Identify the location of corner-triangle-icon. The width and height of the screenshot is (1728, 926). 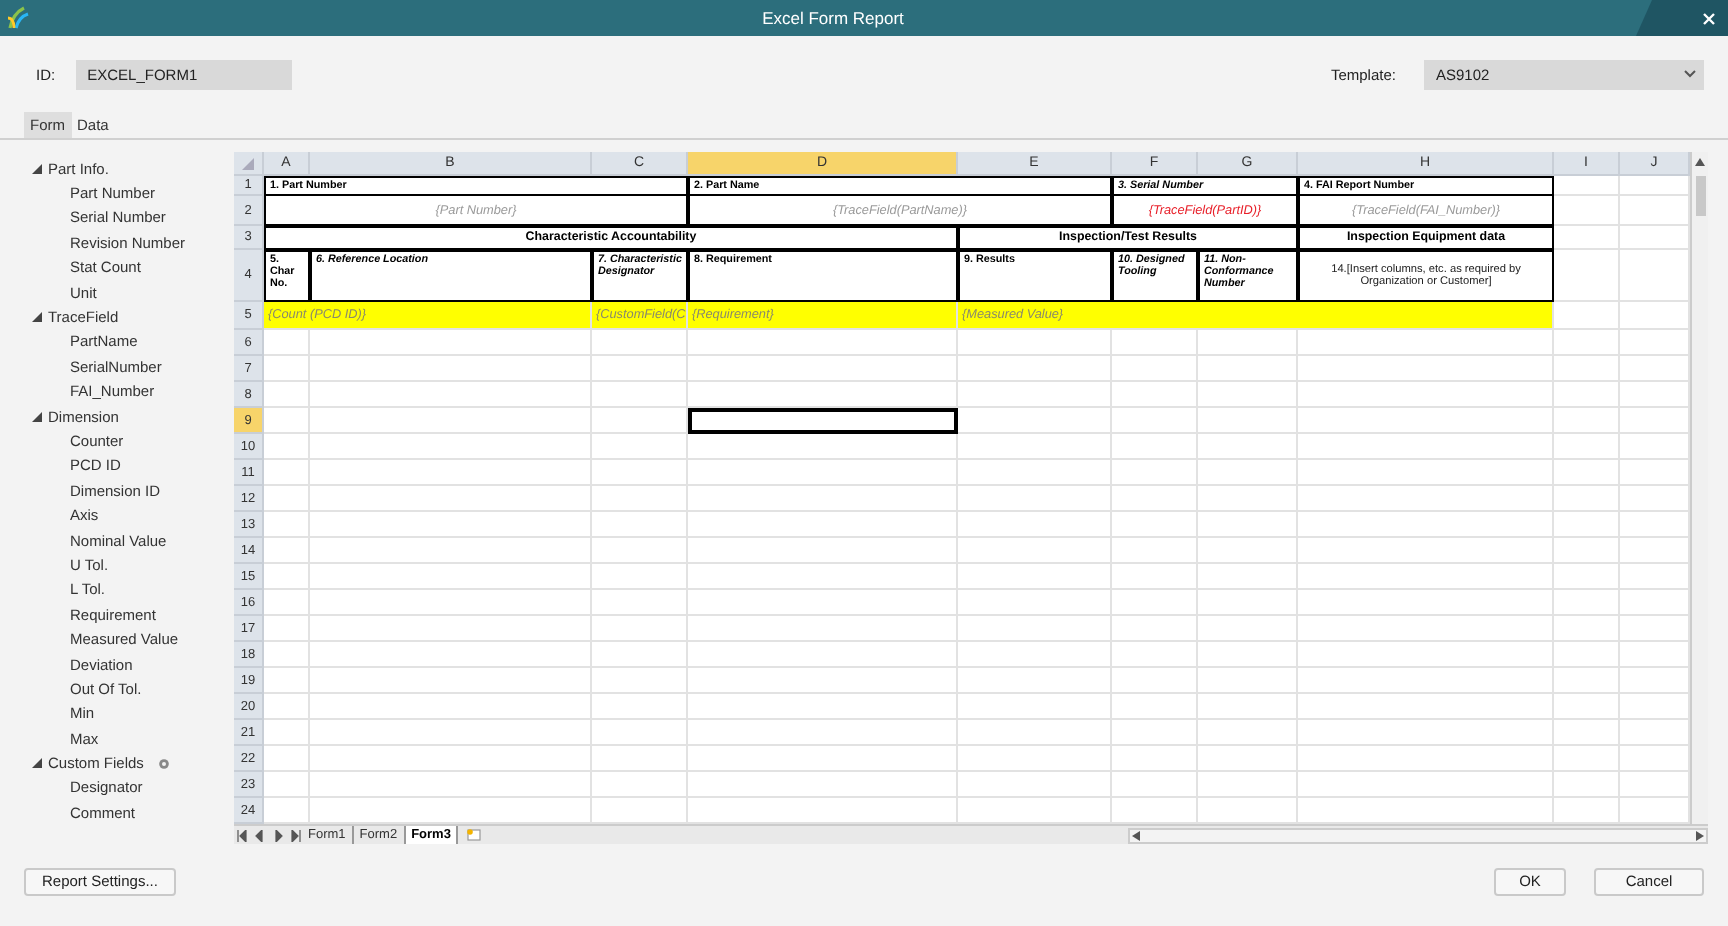
(248, 163).